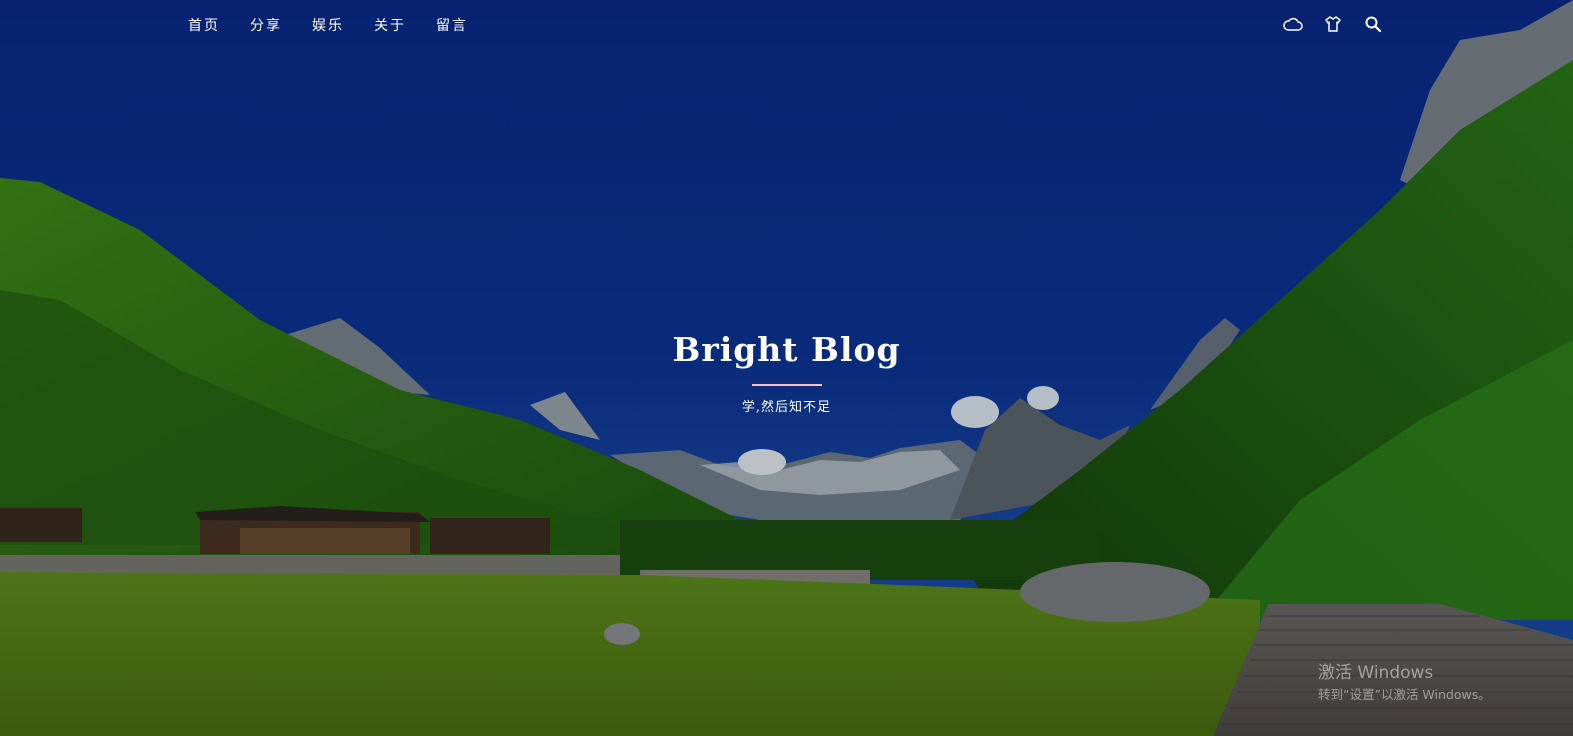  I want to click on nav-item-share: 分享, so click(266, 26).